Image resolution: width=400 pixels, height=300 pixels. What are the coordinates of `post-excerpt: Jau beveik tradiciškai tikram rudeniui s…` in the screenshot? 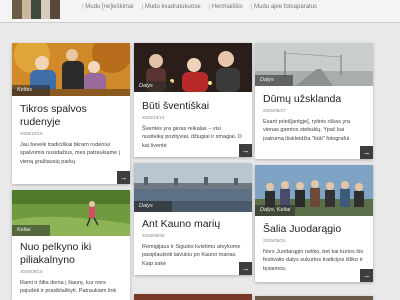 It's located at (70, 153).